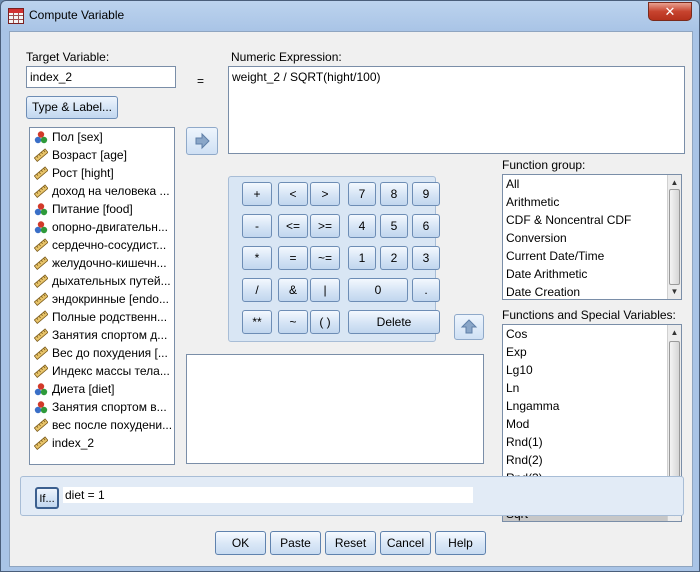  What do you see at coordinates (585, 352) in the screenshot?
I see `function-item: Exp` at bounding box center [585, 352].